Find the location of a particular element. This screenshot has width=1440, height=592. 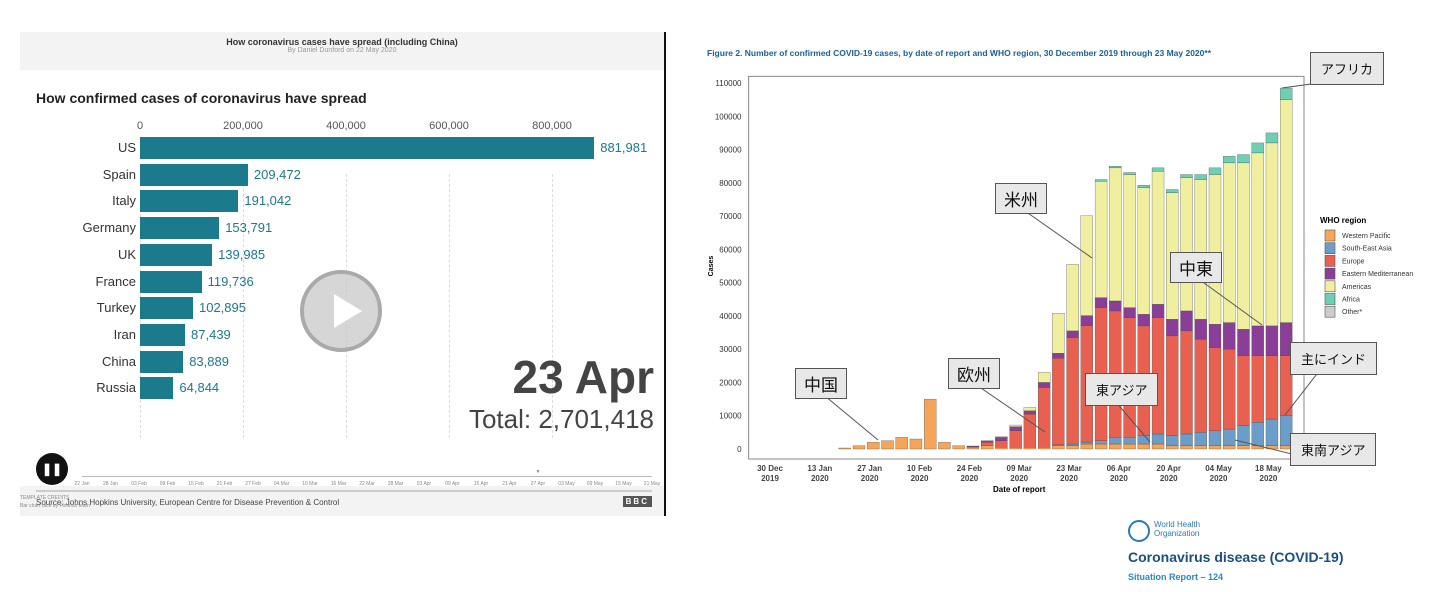

x-tick-label: 13 Jan is located at coordinates (819, 468).